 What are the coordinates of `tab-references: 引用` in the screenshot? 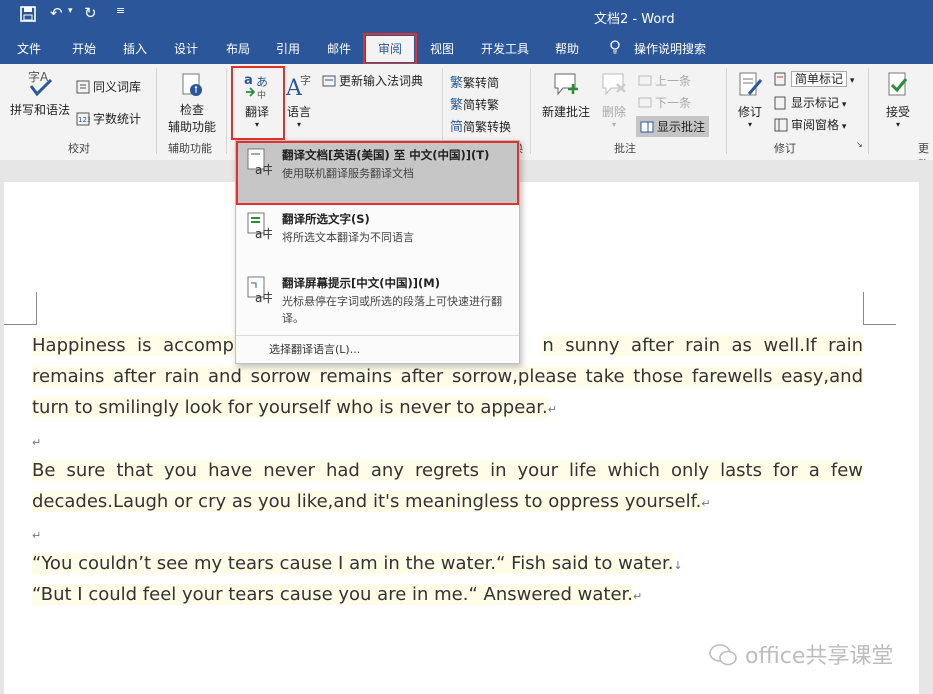 It's located at (288, 48).